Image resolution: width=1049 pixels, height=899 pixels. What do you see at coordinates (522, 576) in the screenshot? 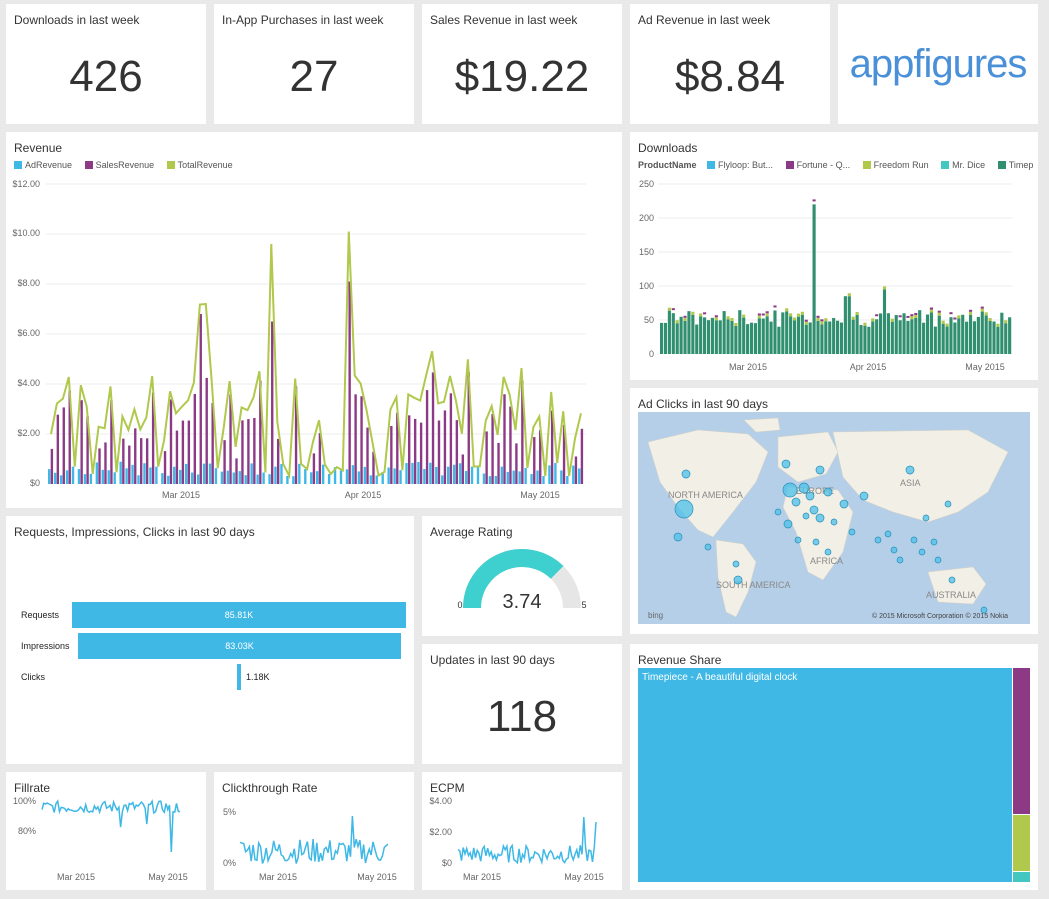
I see `average-rating-tile: Average Rating 3.74 0 5` at bounding box center [522, 576].